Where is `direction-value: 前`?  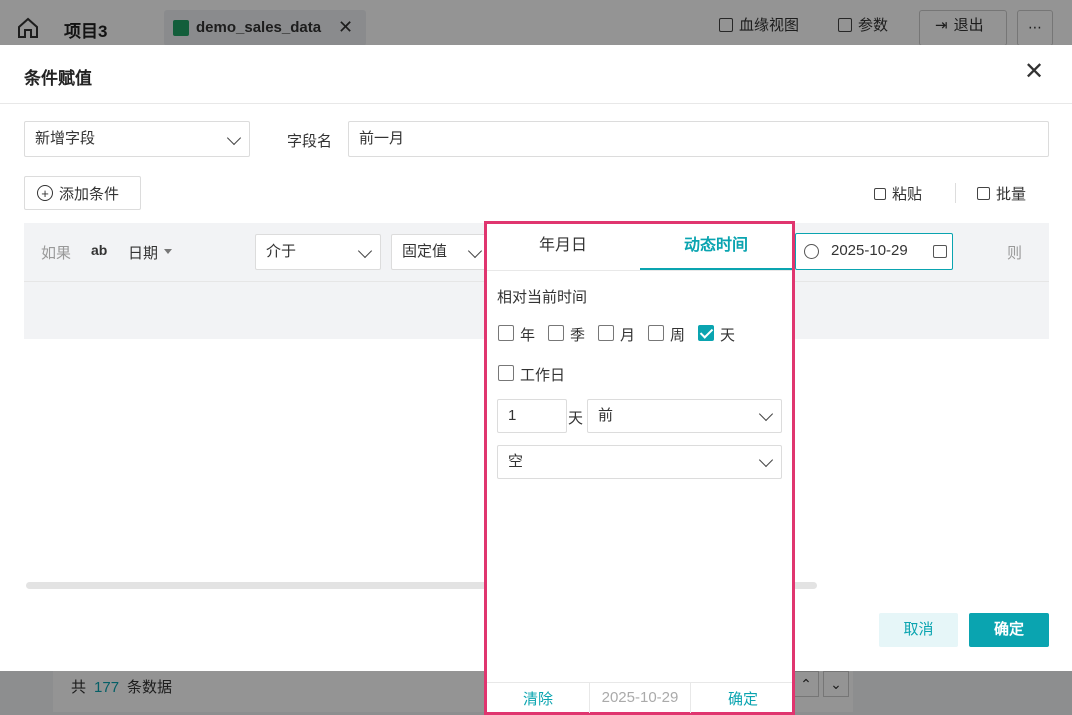 direction-value: 前 is located at coordinates (606, 415).